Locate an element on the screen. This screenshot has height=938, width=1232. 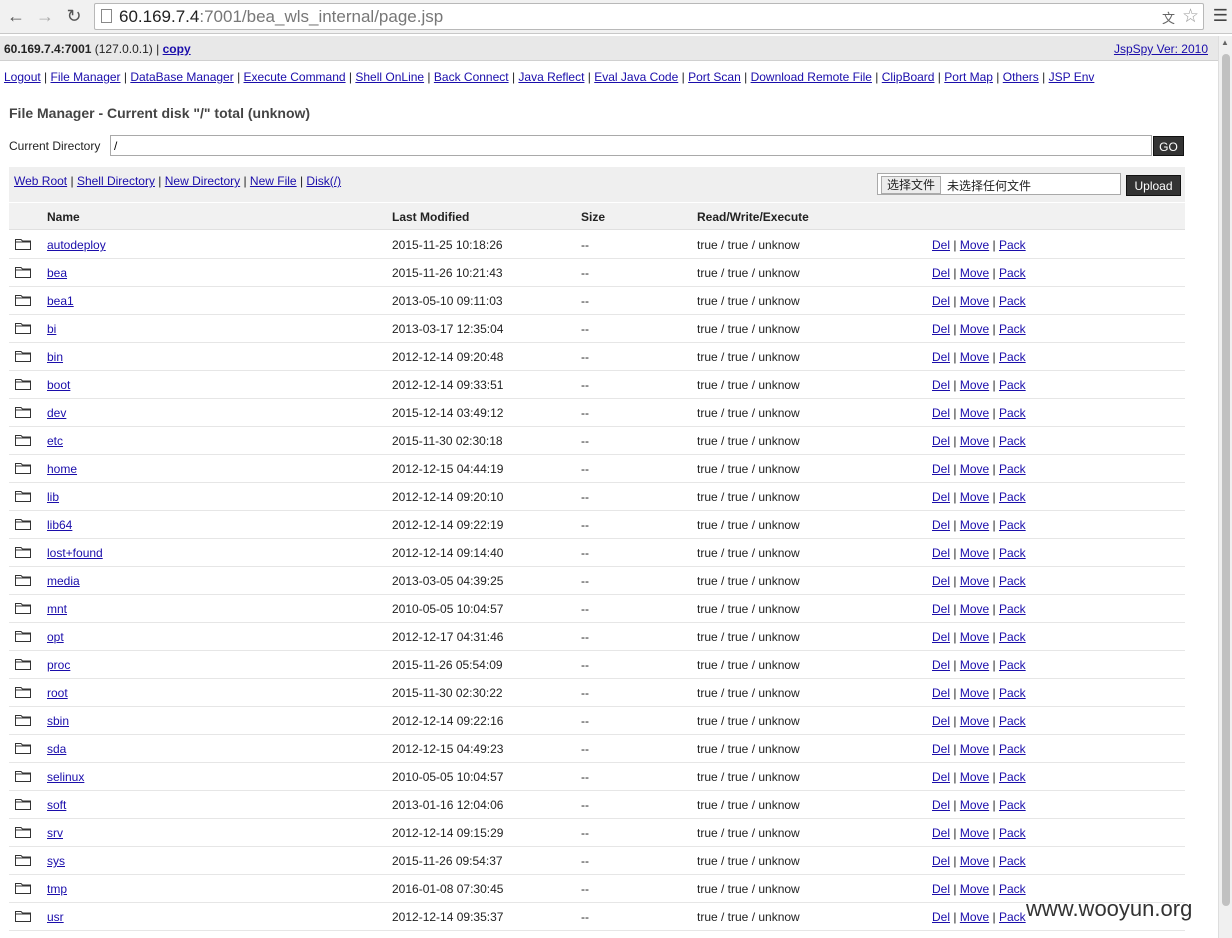
file-name-link: selinux is located at coordinates (65, 777).